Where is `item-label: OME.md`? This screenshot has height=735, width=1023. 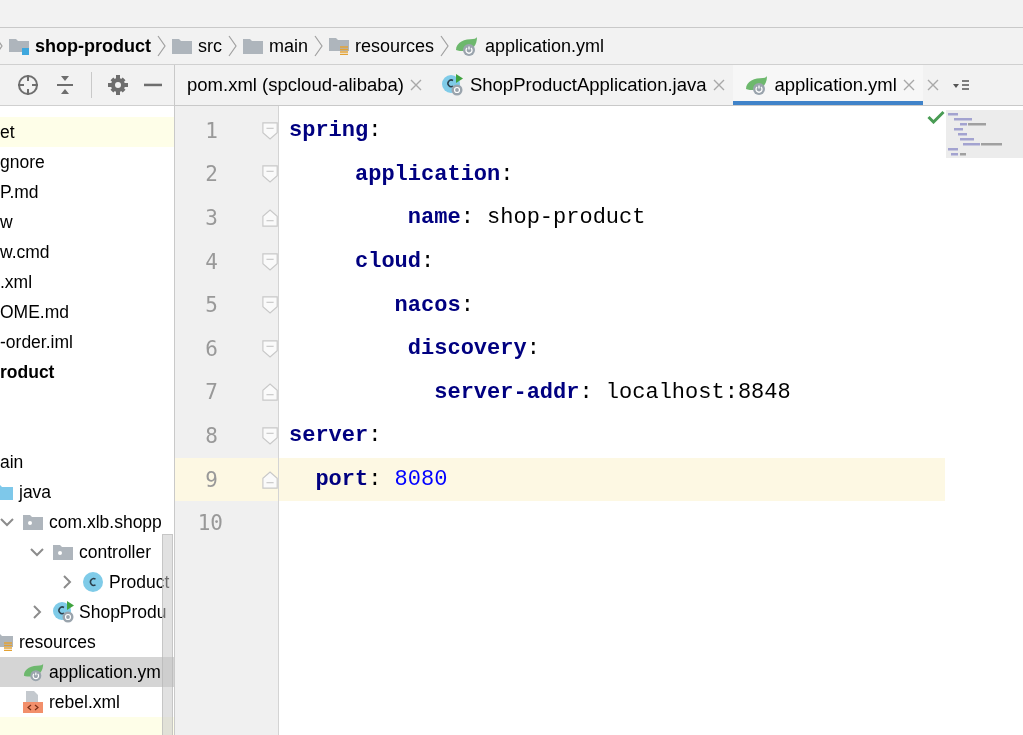 item-label: OME.md is located at coordinates (35, 312).